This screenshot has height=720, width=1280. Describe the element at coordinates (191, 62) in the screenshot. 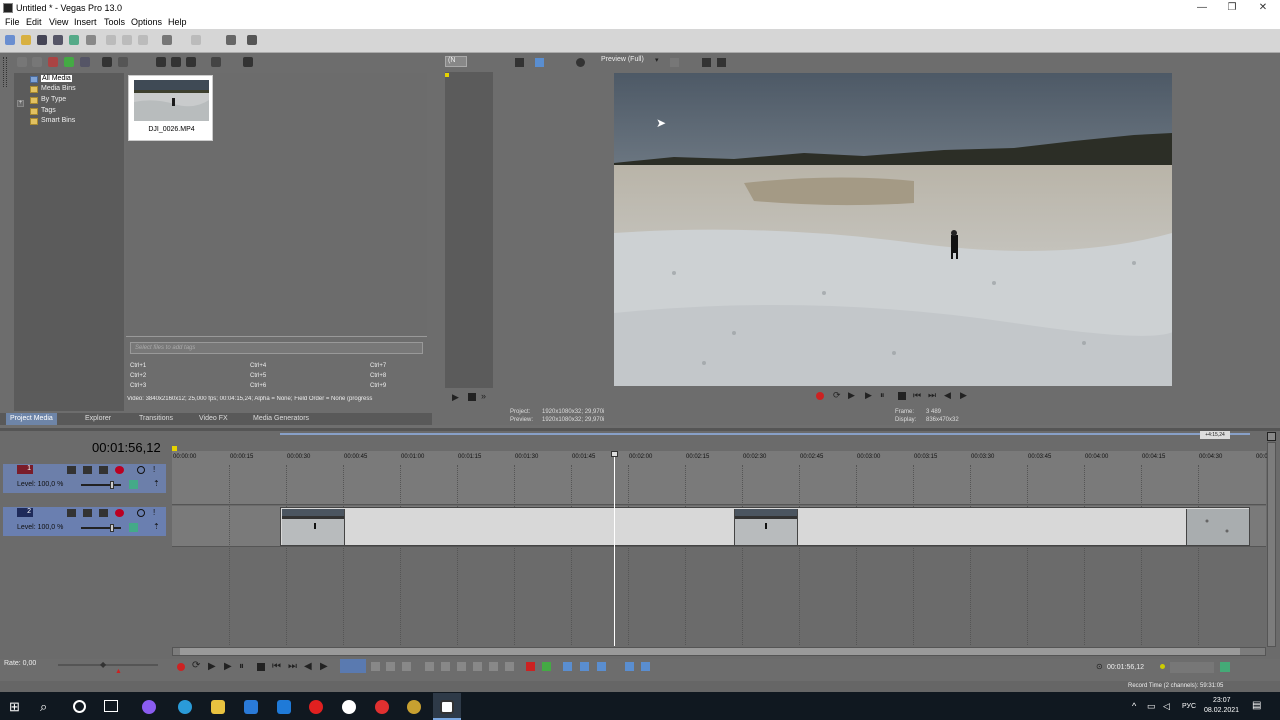

I see `auto-preview-icon` at that location.